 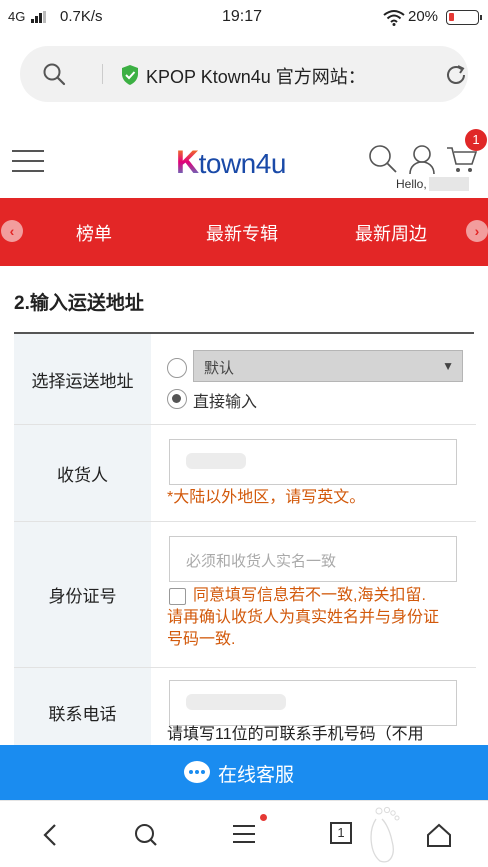 I want to click on browser-bottom-nav, so click(x=244, y=833).